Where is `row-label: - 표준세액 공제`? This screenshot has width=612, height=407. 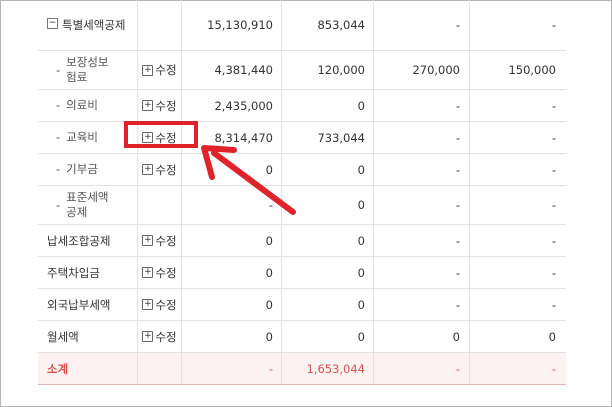
row-label: - 표준세액 공제 is located at coordinates (88, 205).